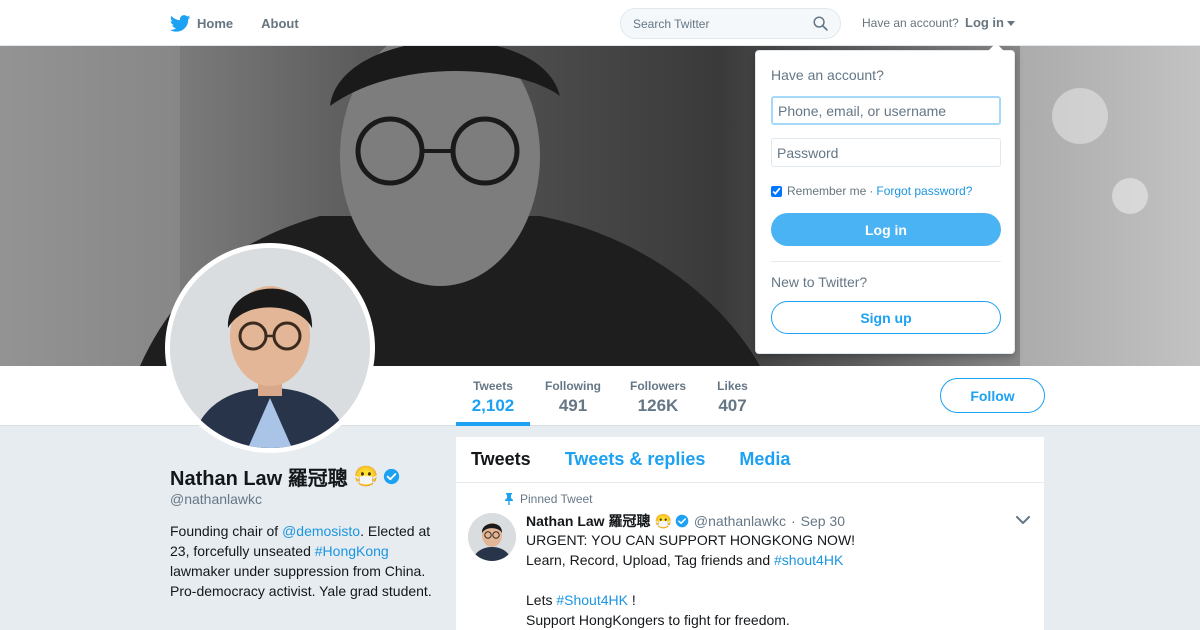  What do you see at coordinates (924, 191) in the screenshot?
I see `forgot-password-link: Forgot password?` at bounding box center [924, 191].